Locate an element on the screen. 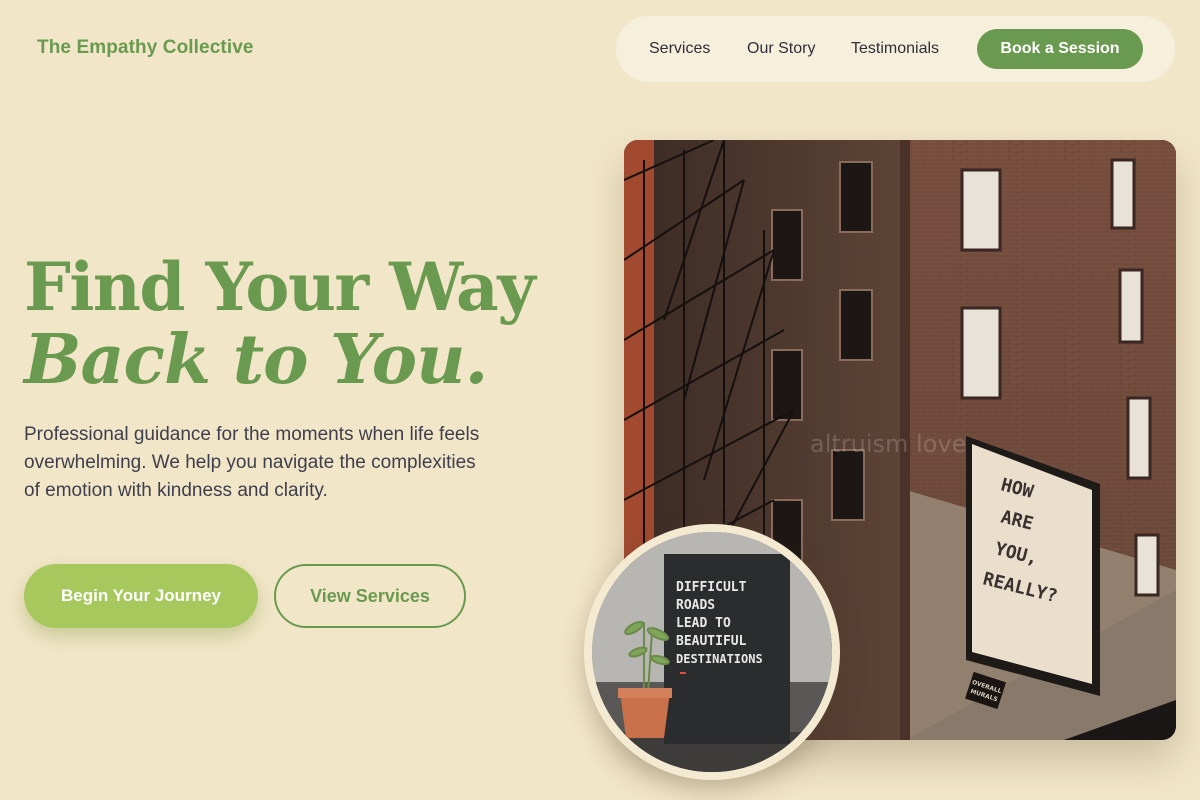 The width and height of the screenshot is (1200, 800). begin-journey-button: Begin Your Journey is located at coordinates (141, 596).